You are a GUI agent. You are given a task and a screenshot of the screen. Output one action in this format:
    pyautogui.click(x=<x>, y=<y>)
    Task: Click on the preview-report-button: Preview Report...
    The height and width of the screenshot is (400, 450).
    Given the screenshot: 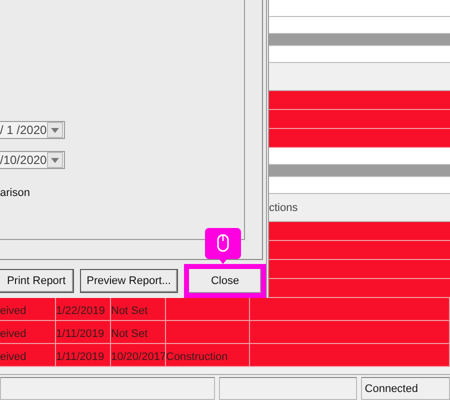 What is the action you would take?
    pyautogui.click(x=129, y=281)
    